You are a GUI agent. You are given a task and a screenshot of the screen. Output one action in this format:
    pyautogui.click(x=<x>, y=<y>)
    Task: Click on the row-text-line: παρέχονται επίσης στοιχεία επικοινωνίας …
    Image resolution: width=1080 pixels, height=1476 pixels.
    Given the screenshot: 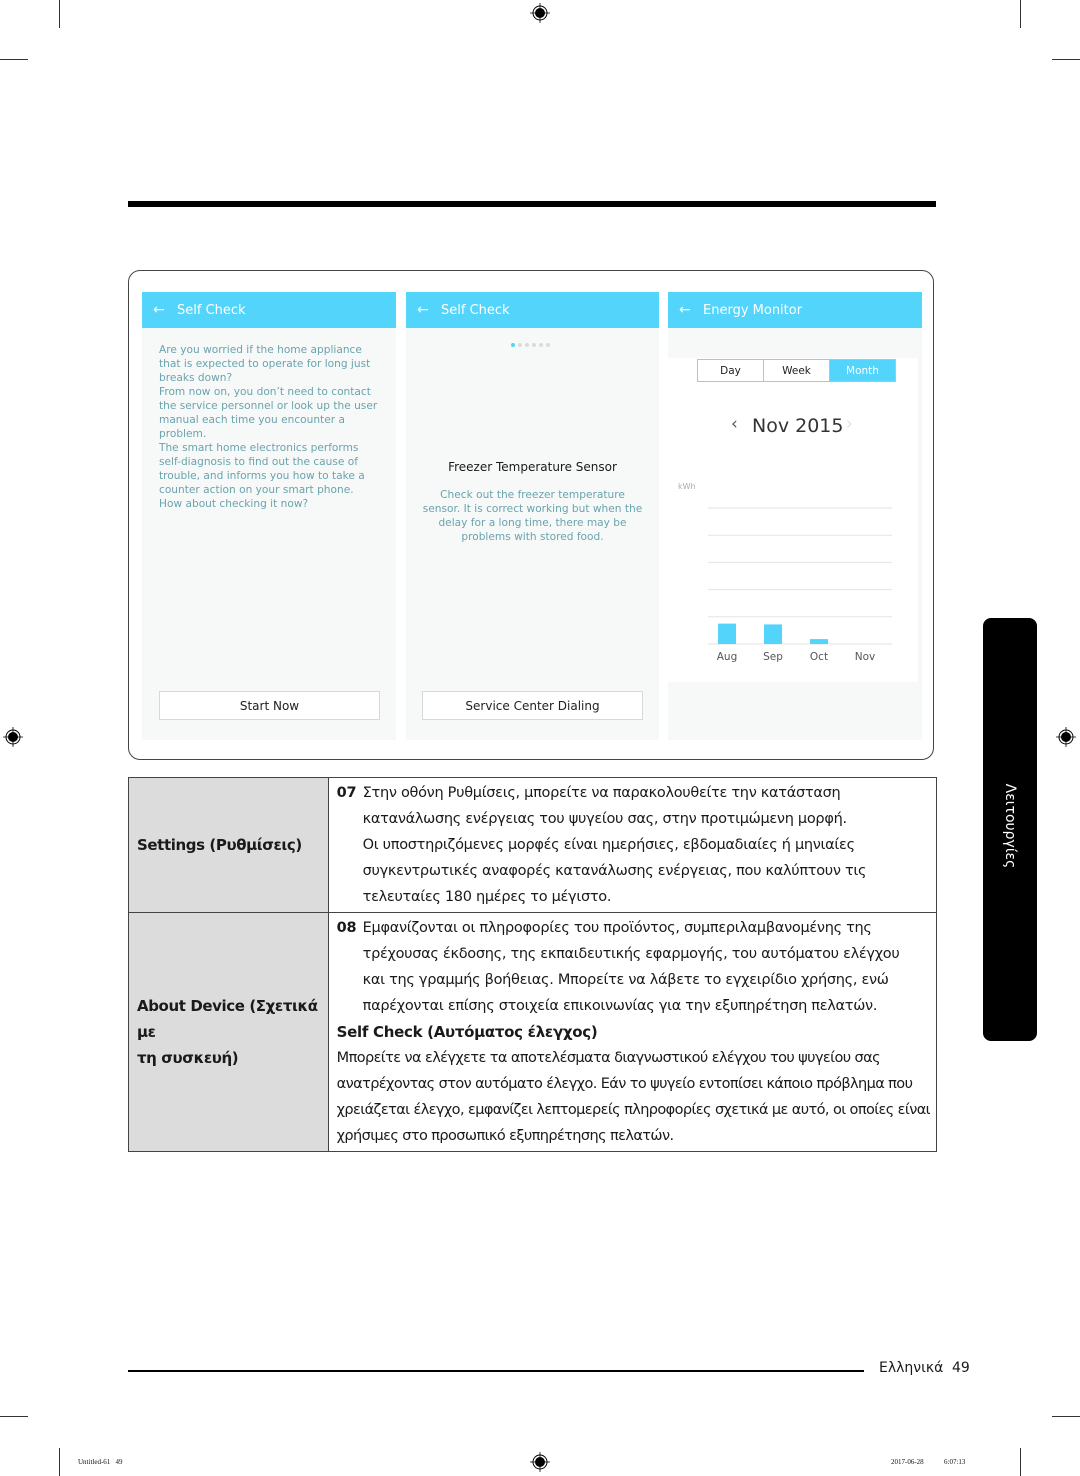 What is the action you would take?
    pyautogui.click(x=620, y=1006)
    